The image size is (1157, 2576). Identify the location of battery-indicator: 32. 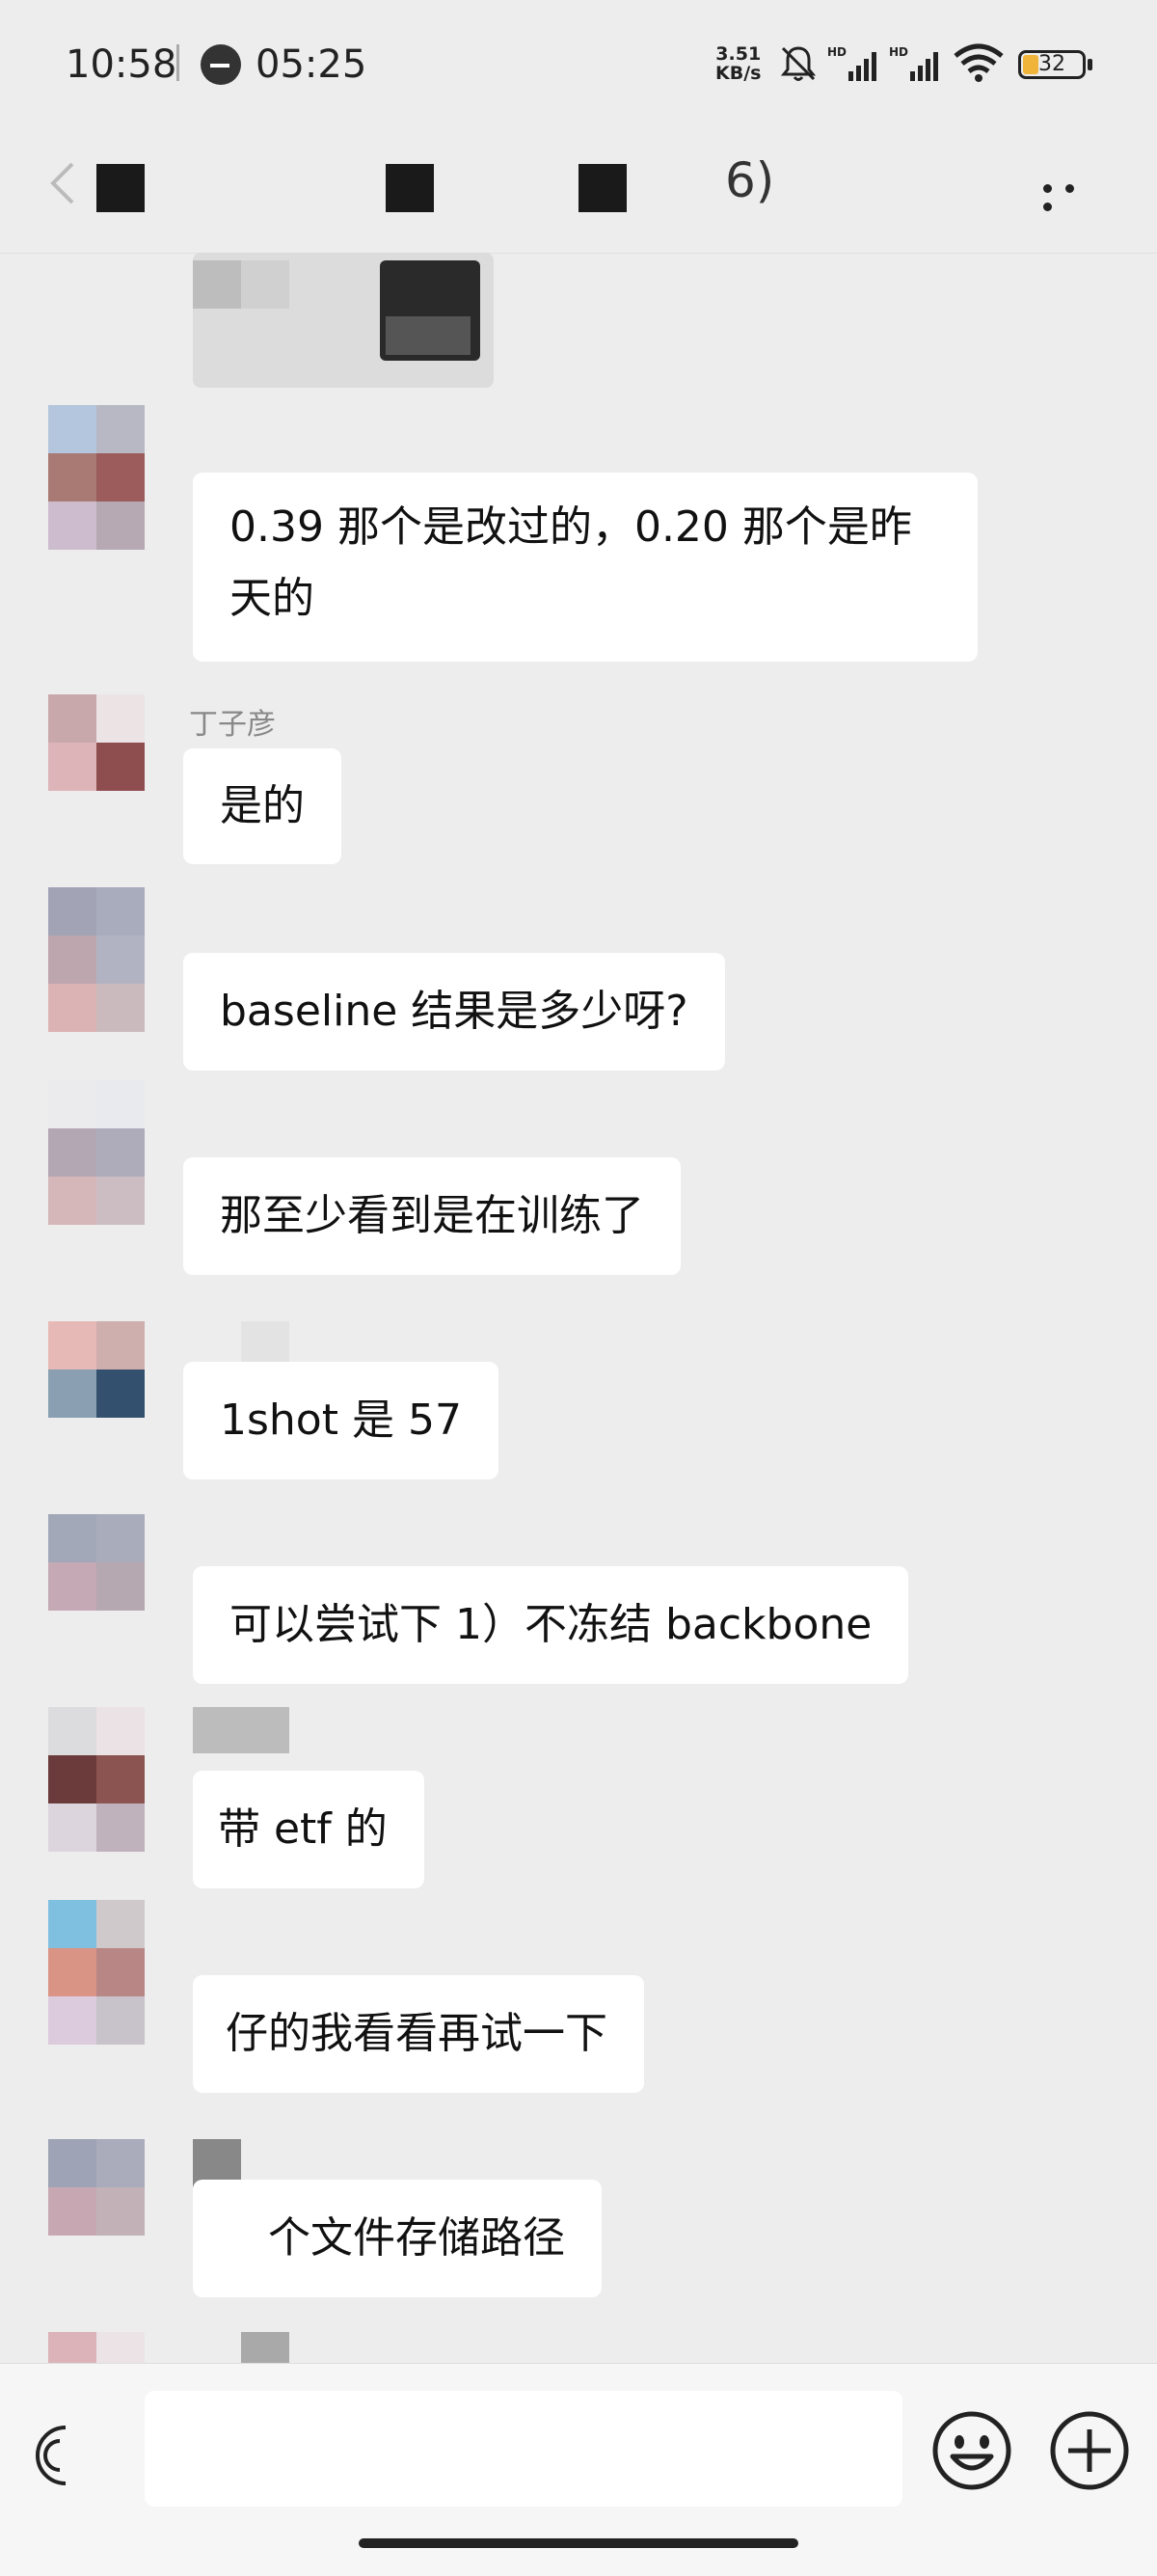
(1052, 64).